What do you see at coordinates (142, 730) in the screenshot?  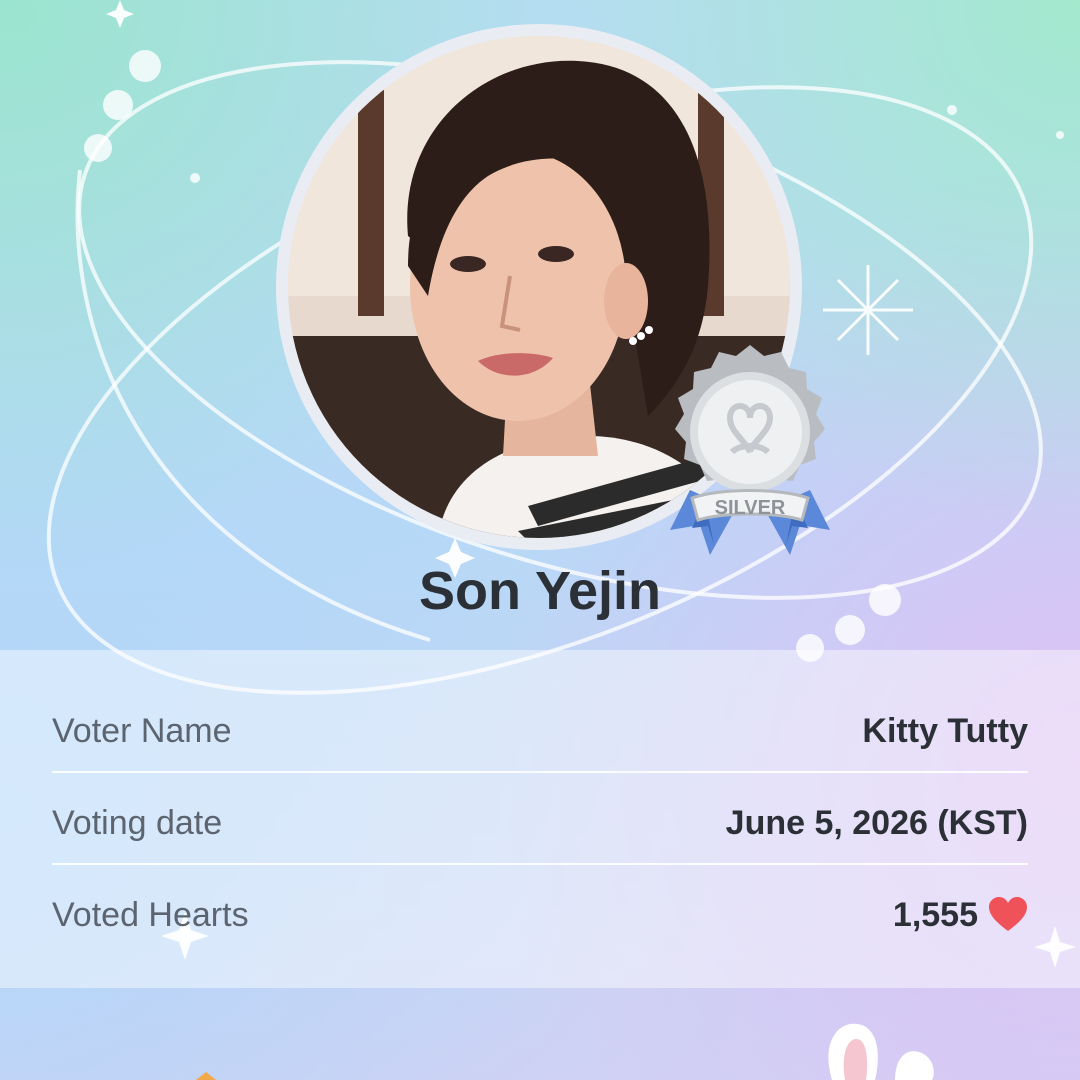 I see `detail-label: Voter Name` at bounding box center [142, 730].